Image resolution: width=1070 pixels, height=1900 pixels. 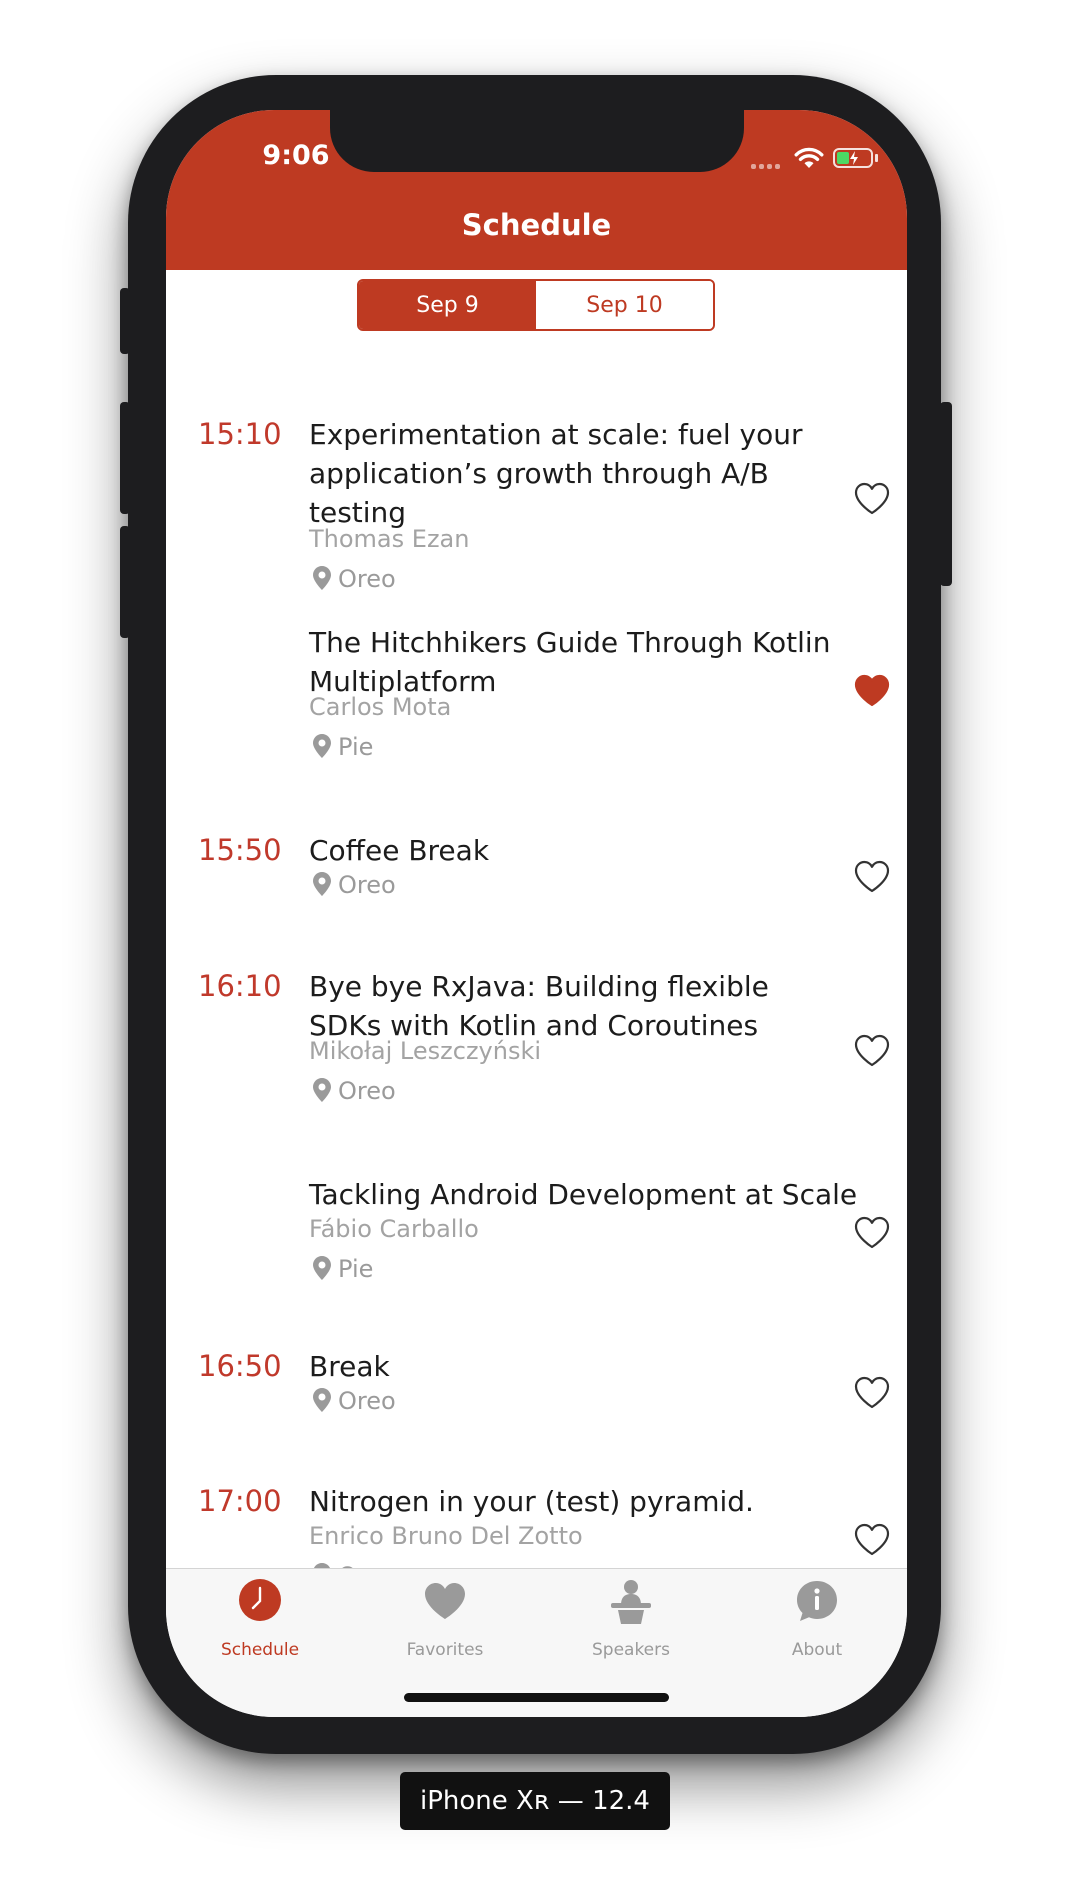 What do you see at coordinates (260, 1650) in the screenshot?
I see `tab-label: Schedule` at bounding box center [260, 1650].